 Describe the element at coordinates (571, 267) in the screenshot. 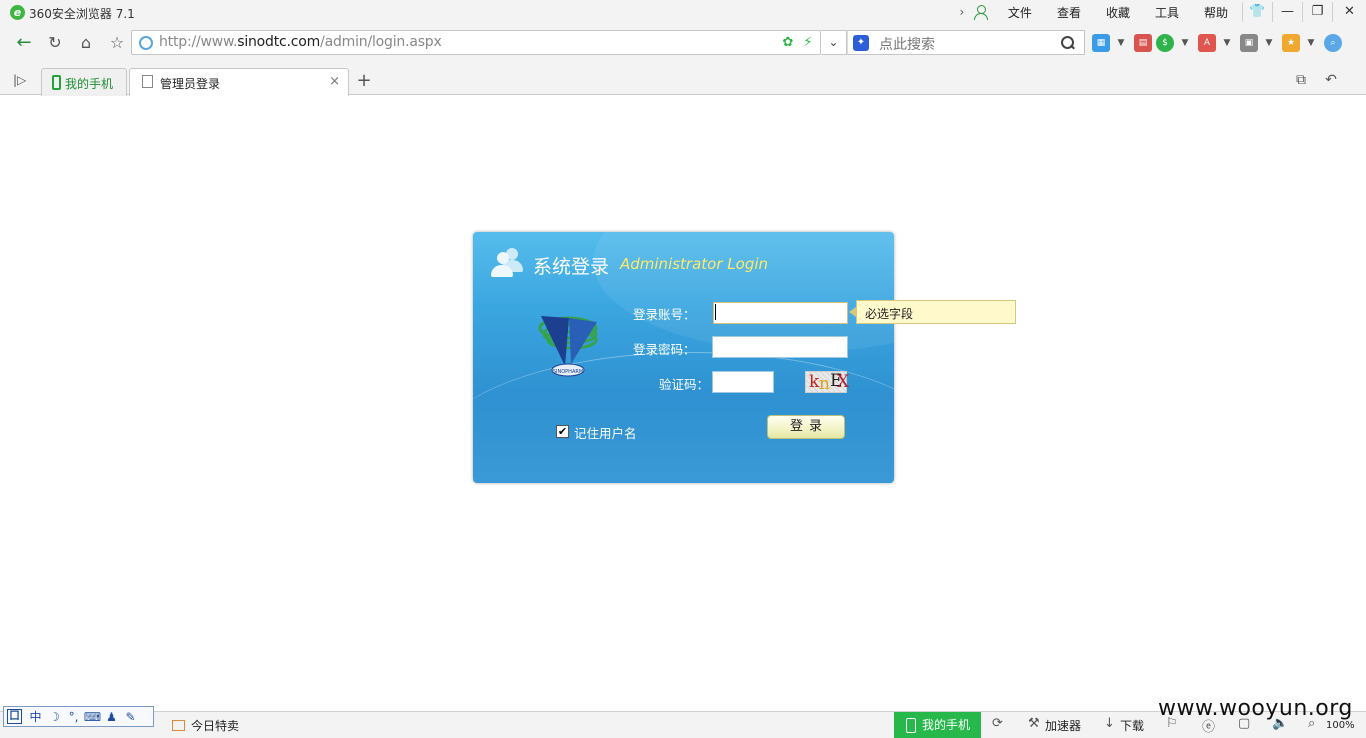

I see `login-title: 系统登录` at that location.